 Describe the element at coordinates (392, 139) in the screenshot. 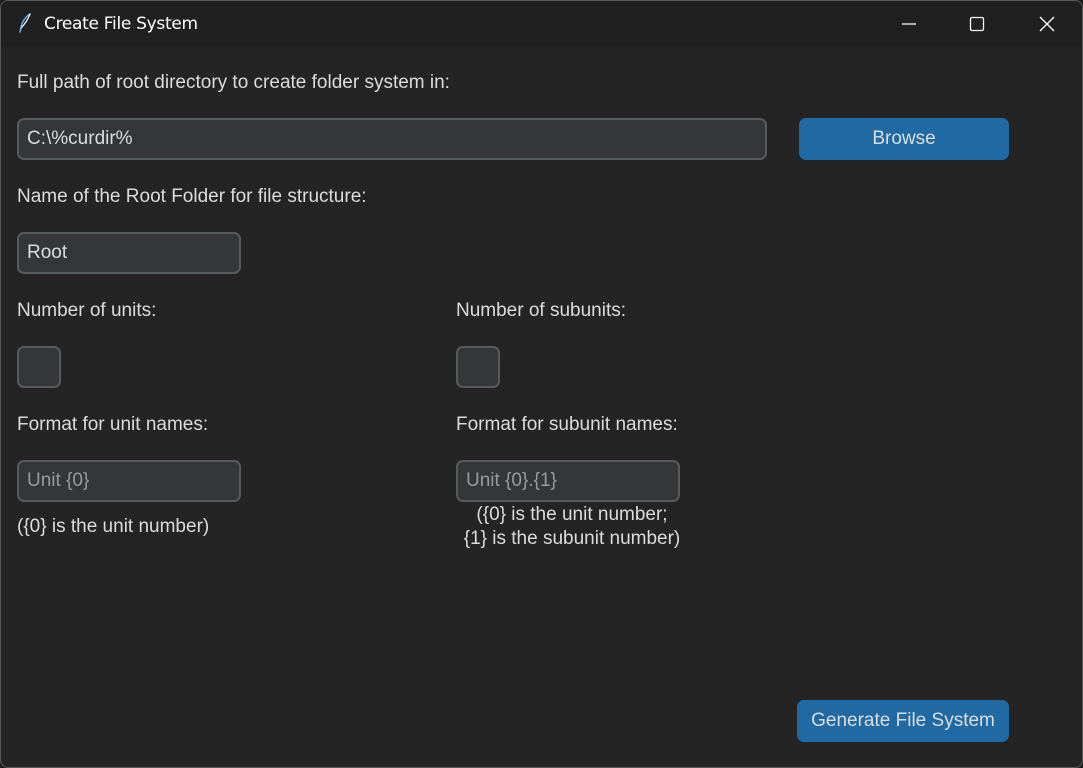

I see `root-path-input: C:\%curdir%` at that location.